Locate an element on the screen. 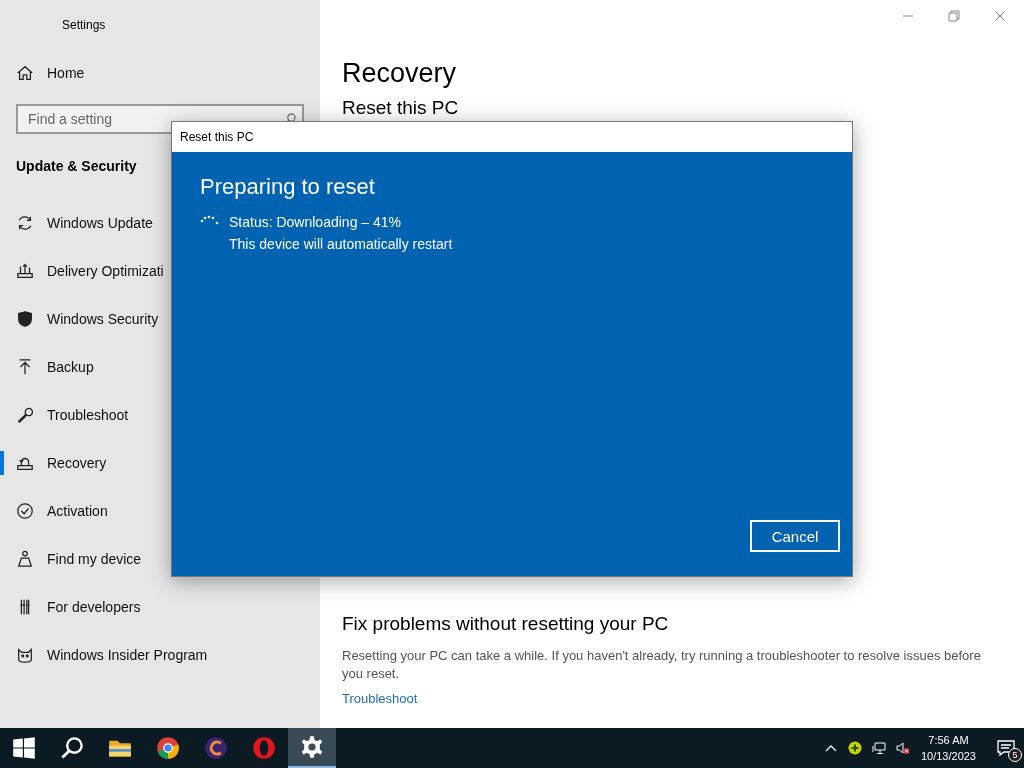  taskbar-app is located at coordinates (312, 748).